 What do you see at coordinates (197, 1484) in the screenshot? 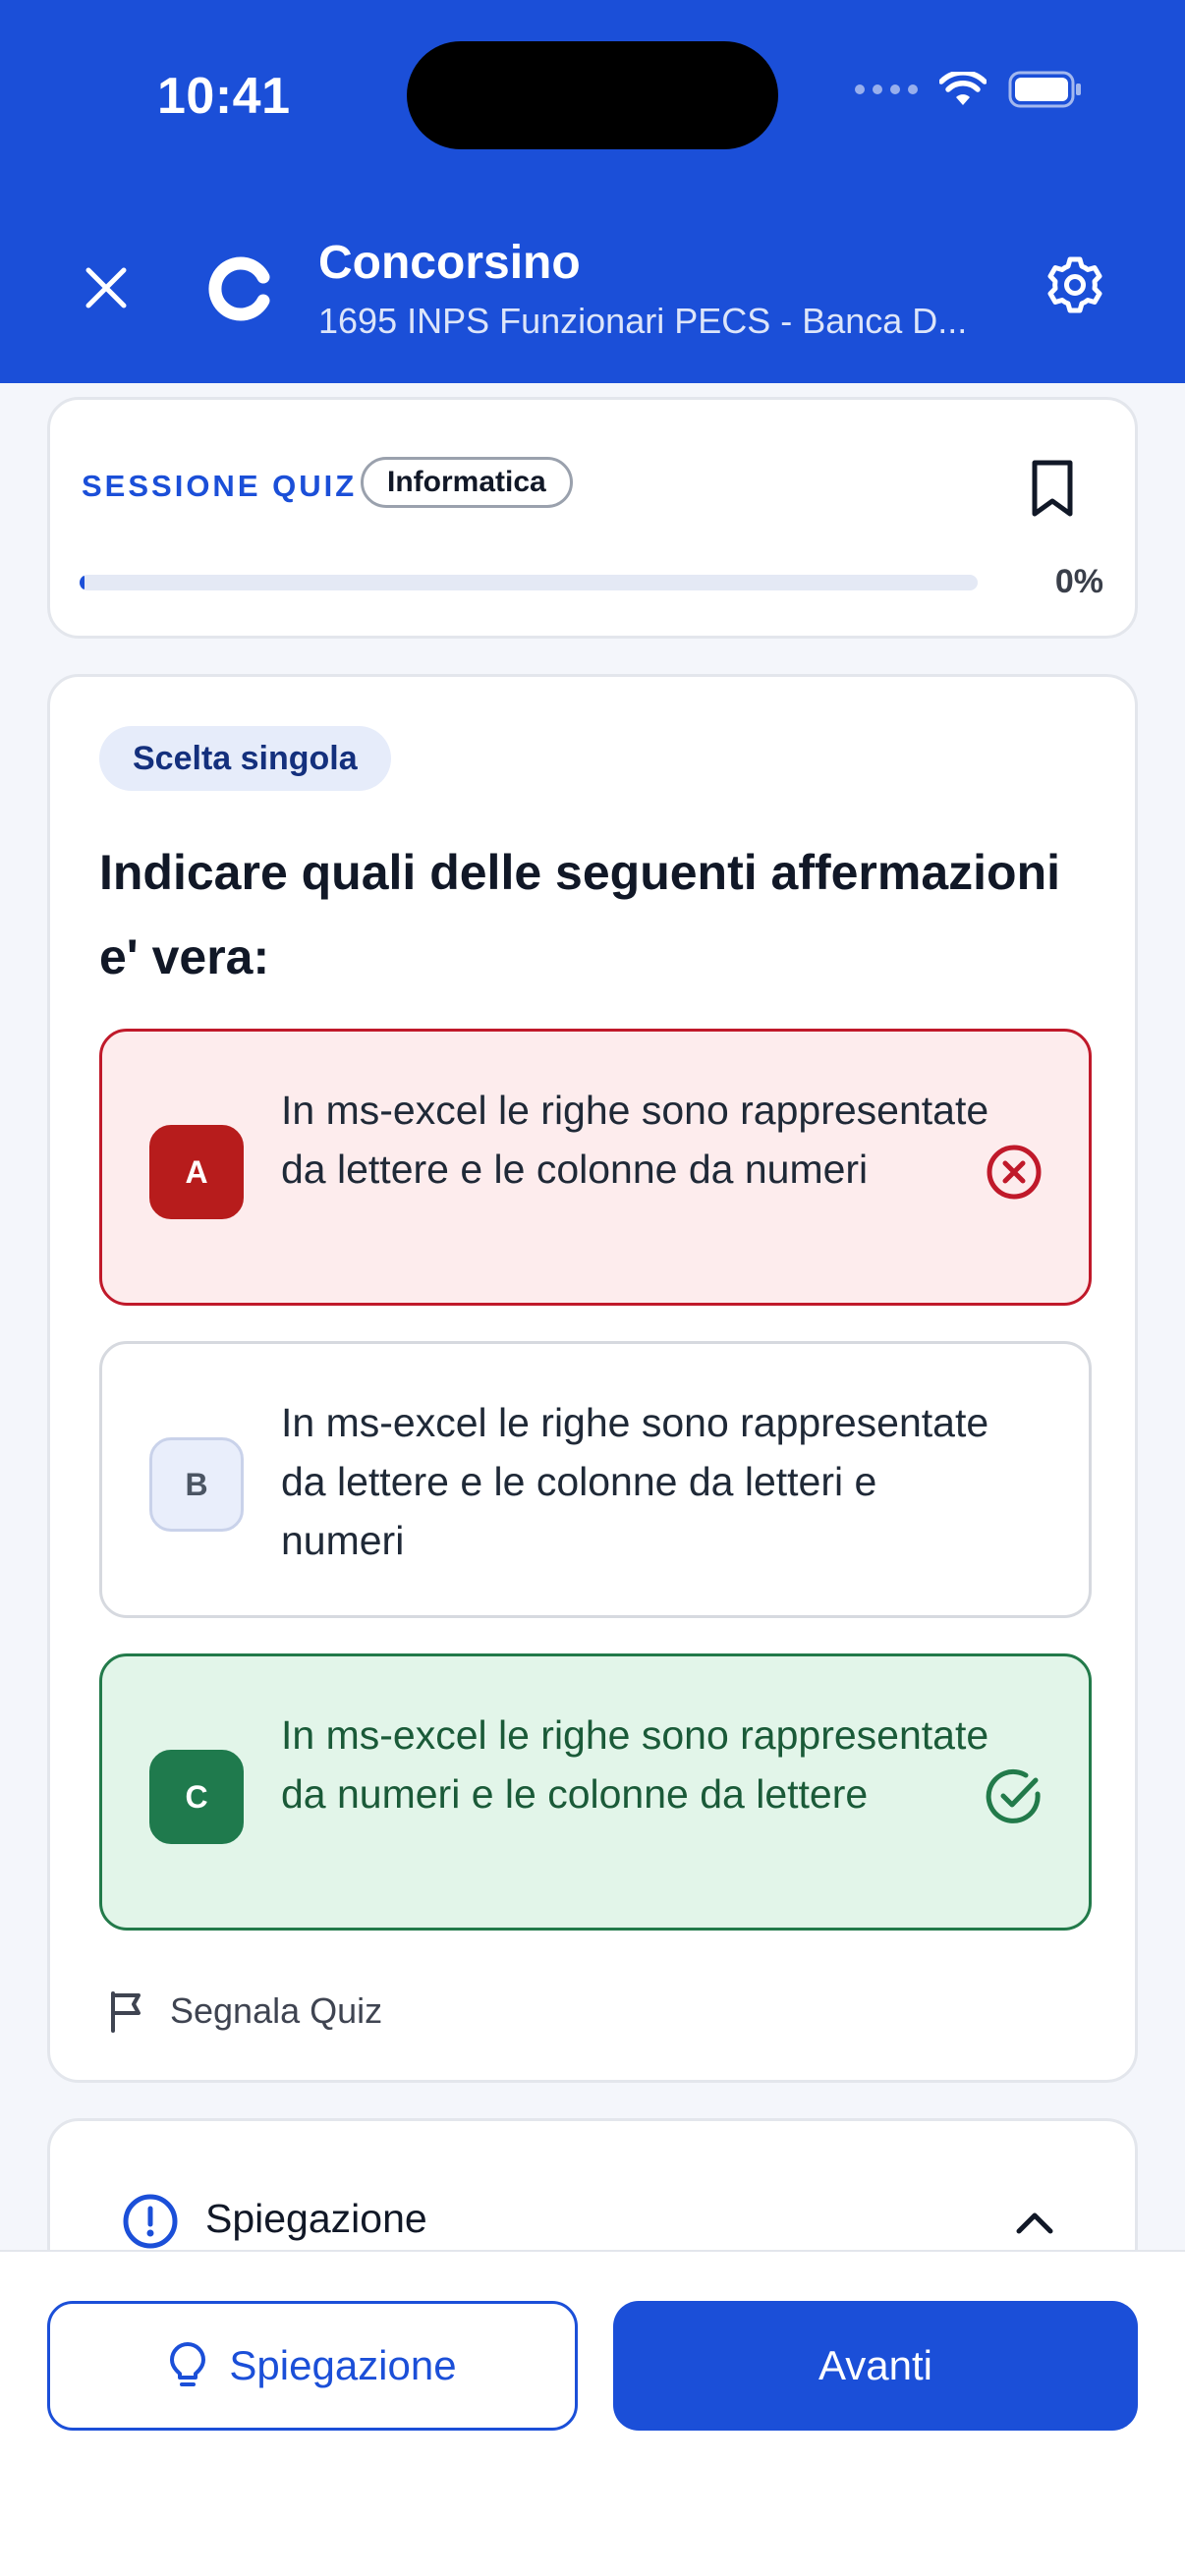
I see `option-letter: B` at bounding box center [197, 1484].